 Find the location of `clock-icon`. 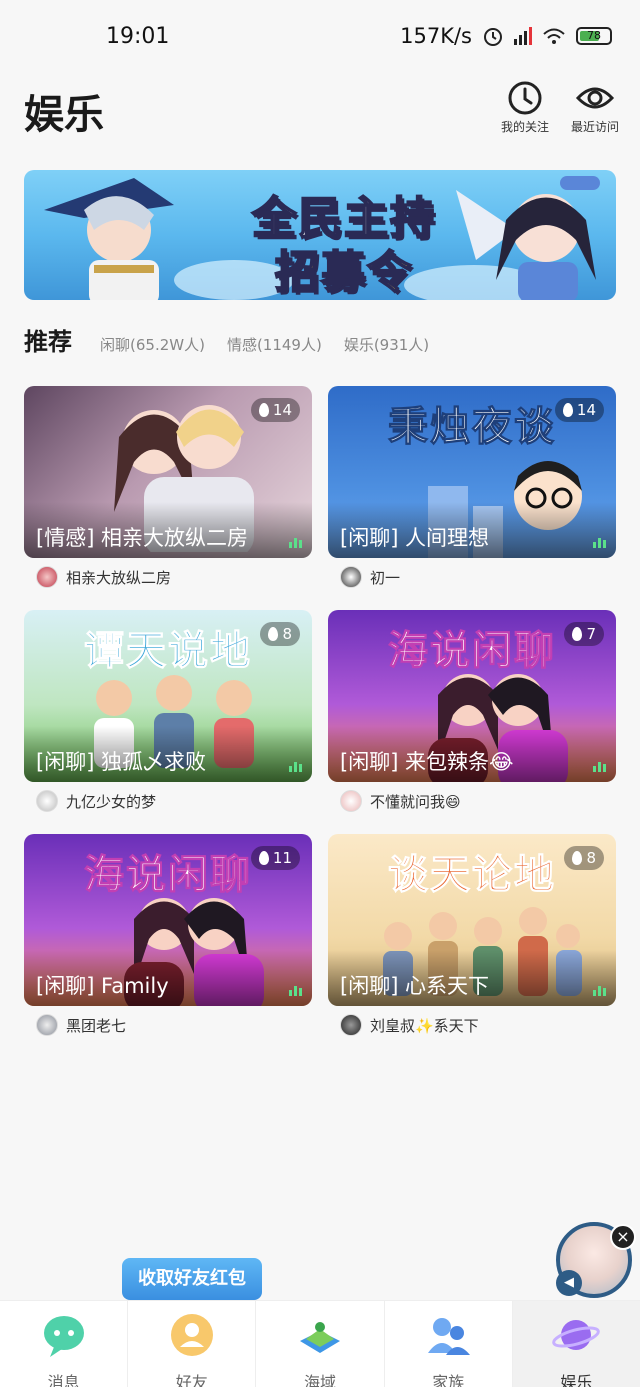

clock-icon is located at coordinates (525, 98).